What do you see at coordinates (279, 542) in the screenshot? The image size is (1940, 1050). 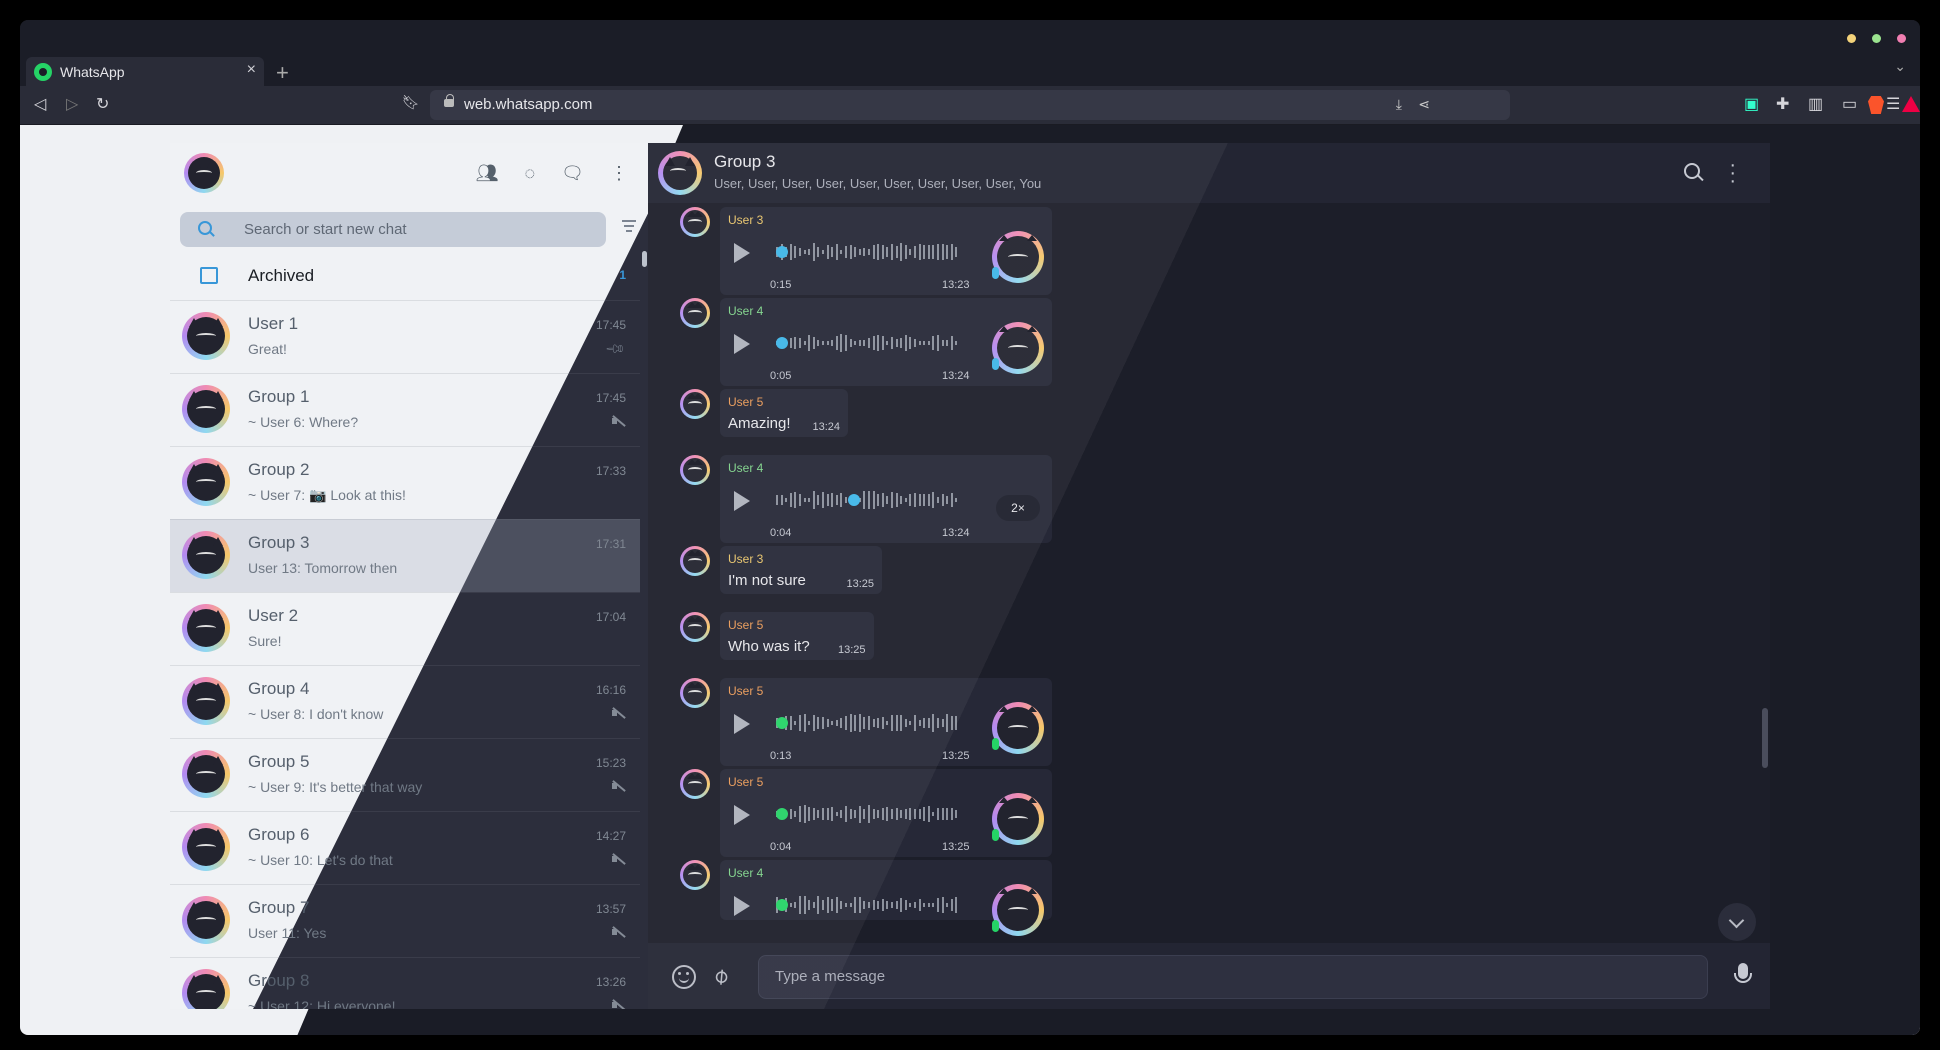 I see `chat-name: Group 3` at bounding box center [279, 542].